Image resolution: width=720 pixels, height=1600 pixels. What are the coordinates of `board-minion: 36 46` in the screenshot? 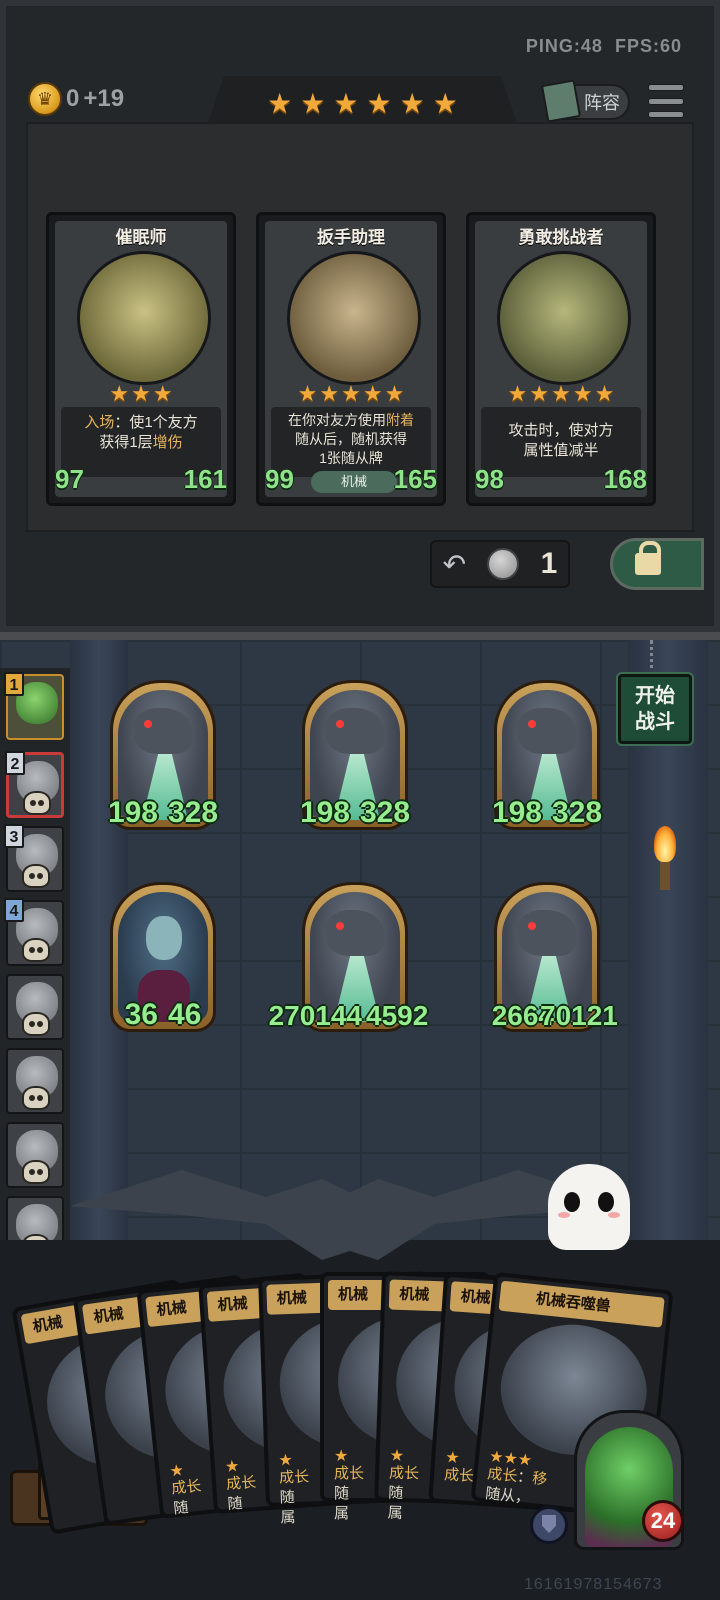 It's located at (163, 960).